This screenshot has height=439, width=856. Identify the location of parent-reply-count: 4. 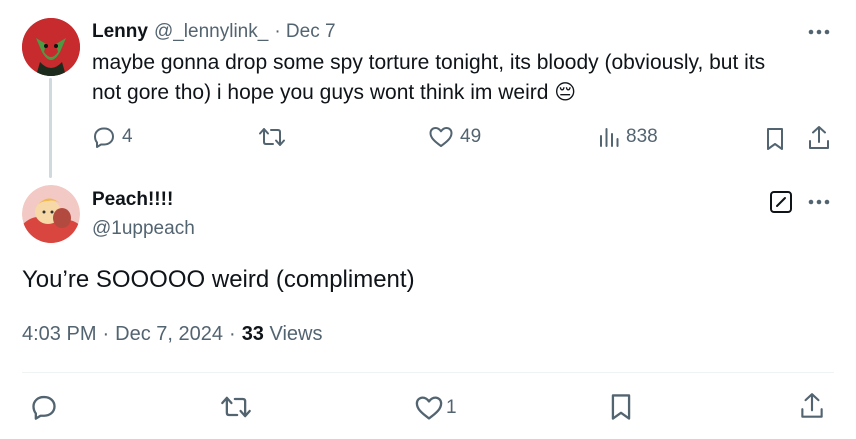
(127, 136).